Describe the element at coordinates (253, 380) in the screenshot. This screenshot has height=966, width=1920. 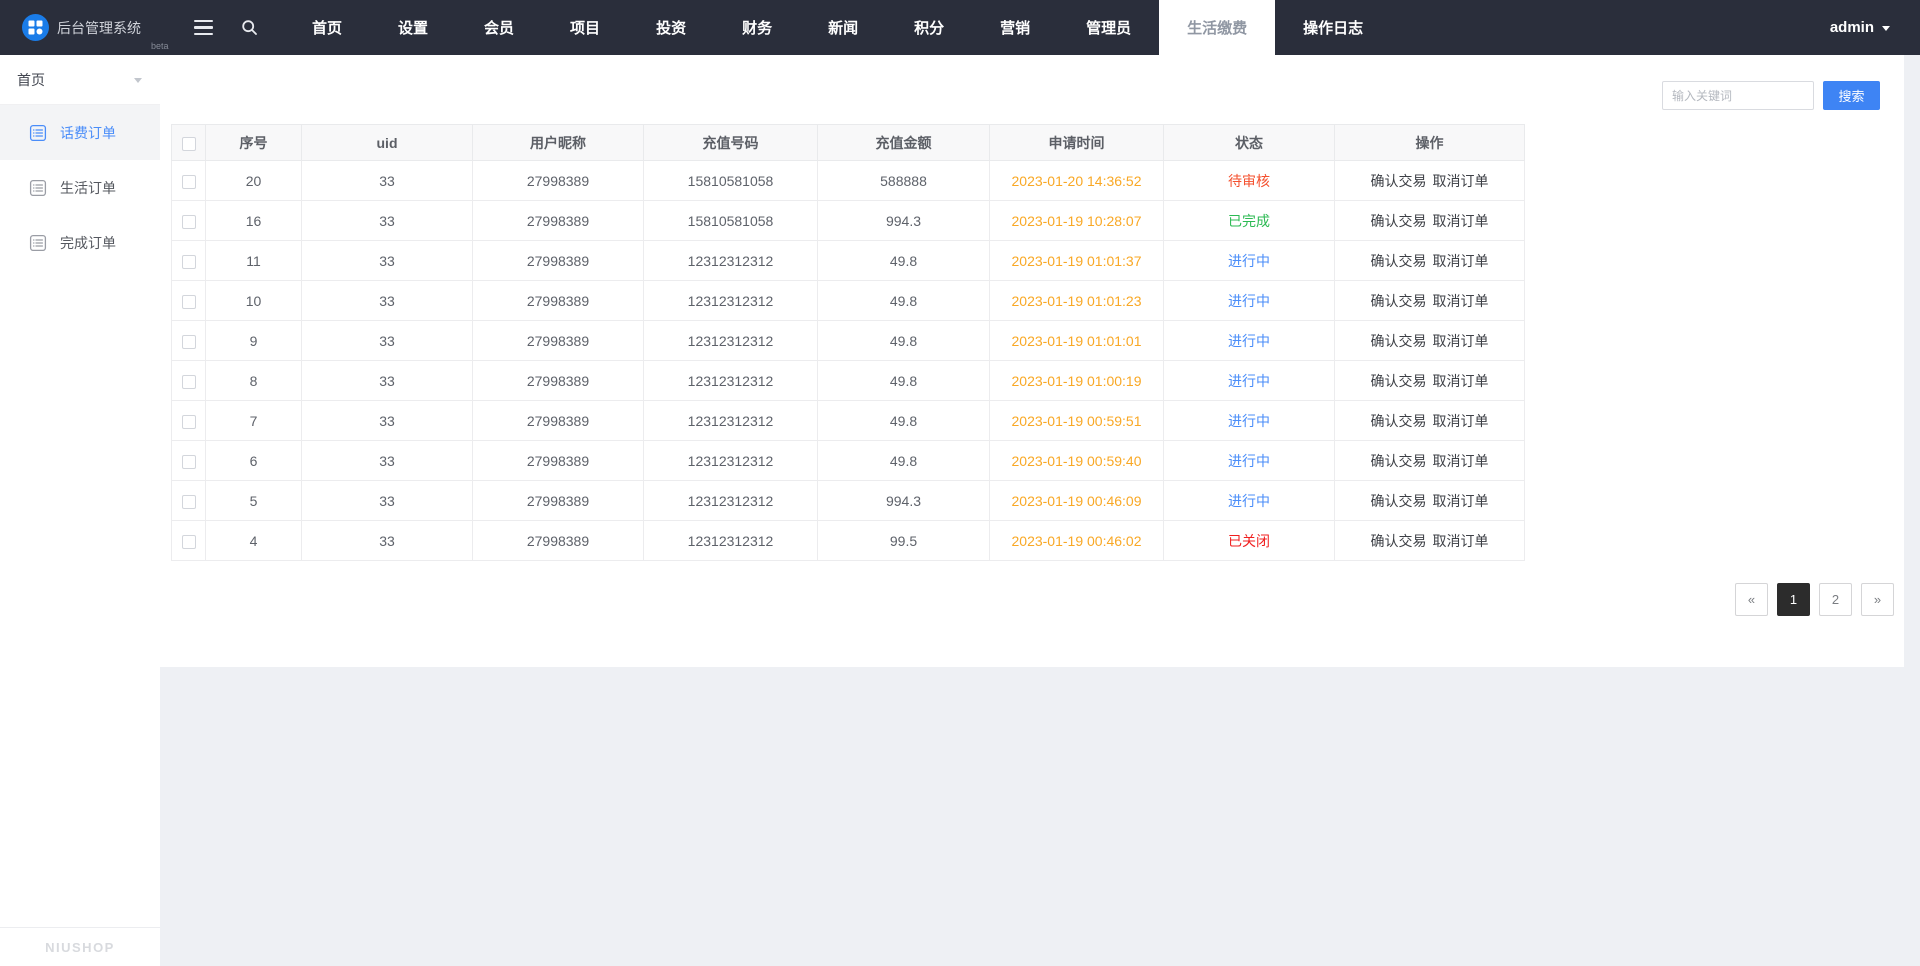
I see `cell-seq: 8` at that location.